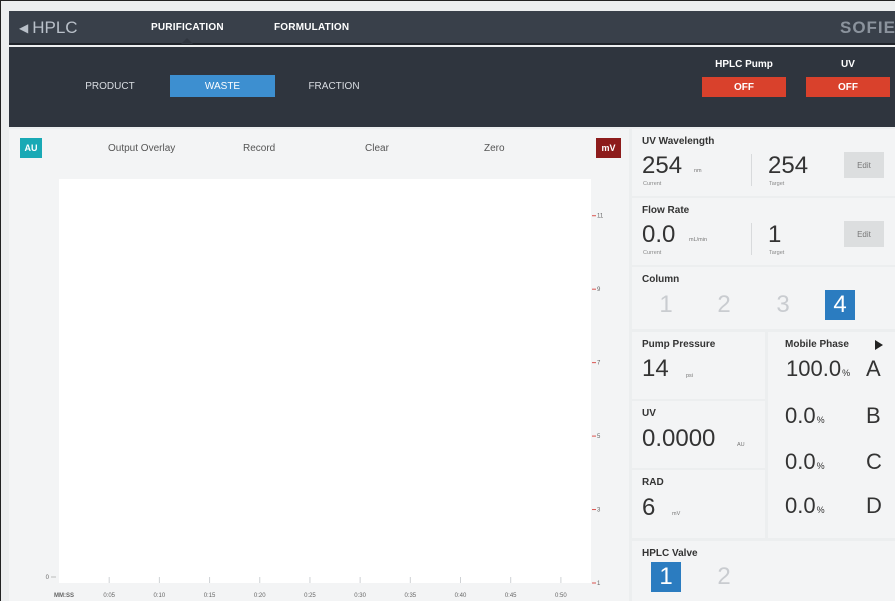 This screenshot has height=601, width=895. I want to click on tab-formulation: FORMULATION, so click(311, 27).